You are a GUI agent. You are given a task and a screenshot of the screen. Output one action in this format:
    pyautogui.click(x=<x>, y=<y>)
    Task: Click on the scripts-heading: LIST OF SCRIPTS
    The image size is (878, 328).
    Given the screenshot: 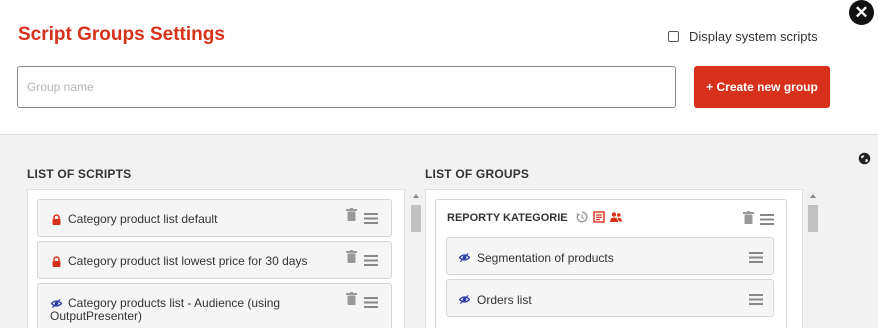 What is the action you would take?
    pyautogui.click(x=79, y=174)
    